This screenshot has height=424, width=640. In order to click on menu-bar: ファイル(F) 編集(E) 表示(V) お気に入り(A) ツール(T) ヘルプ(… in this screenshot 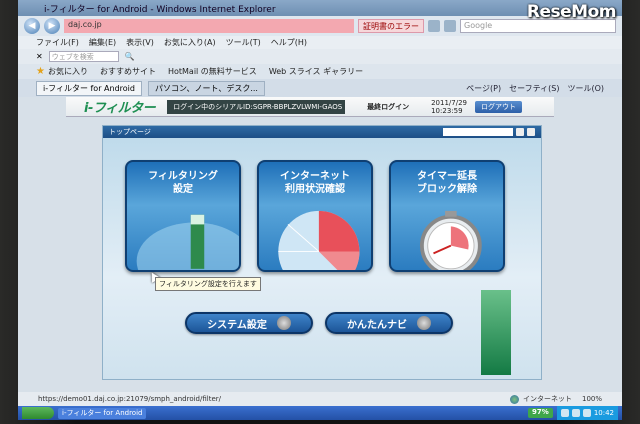, I will do `click(320, 42)`.